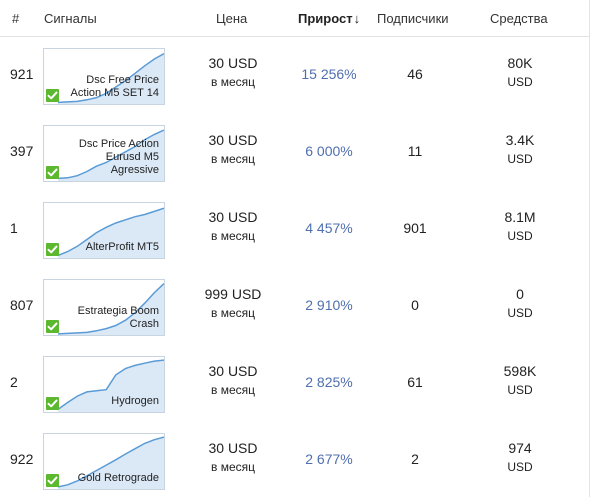  I want to click on growth-value: 4 457%, so click(329, 228).